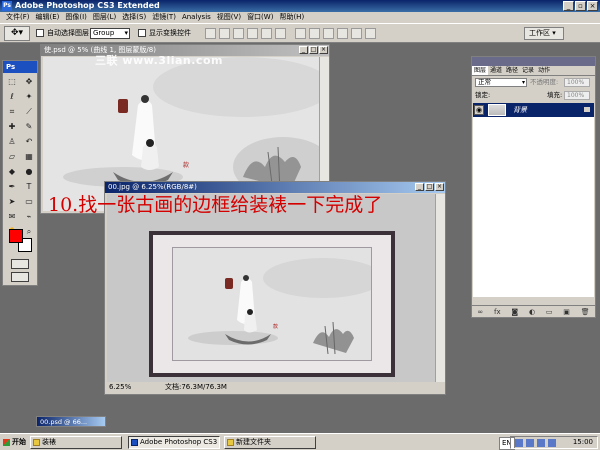  I want to click on zoom-tool-icon: ⌕, so click(29, 232).